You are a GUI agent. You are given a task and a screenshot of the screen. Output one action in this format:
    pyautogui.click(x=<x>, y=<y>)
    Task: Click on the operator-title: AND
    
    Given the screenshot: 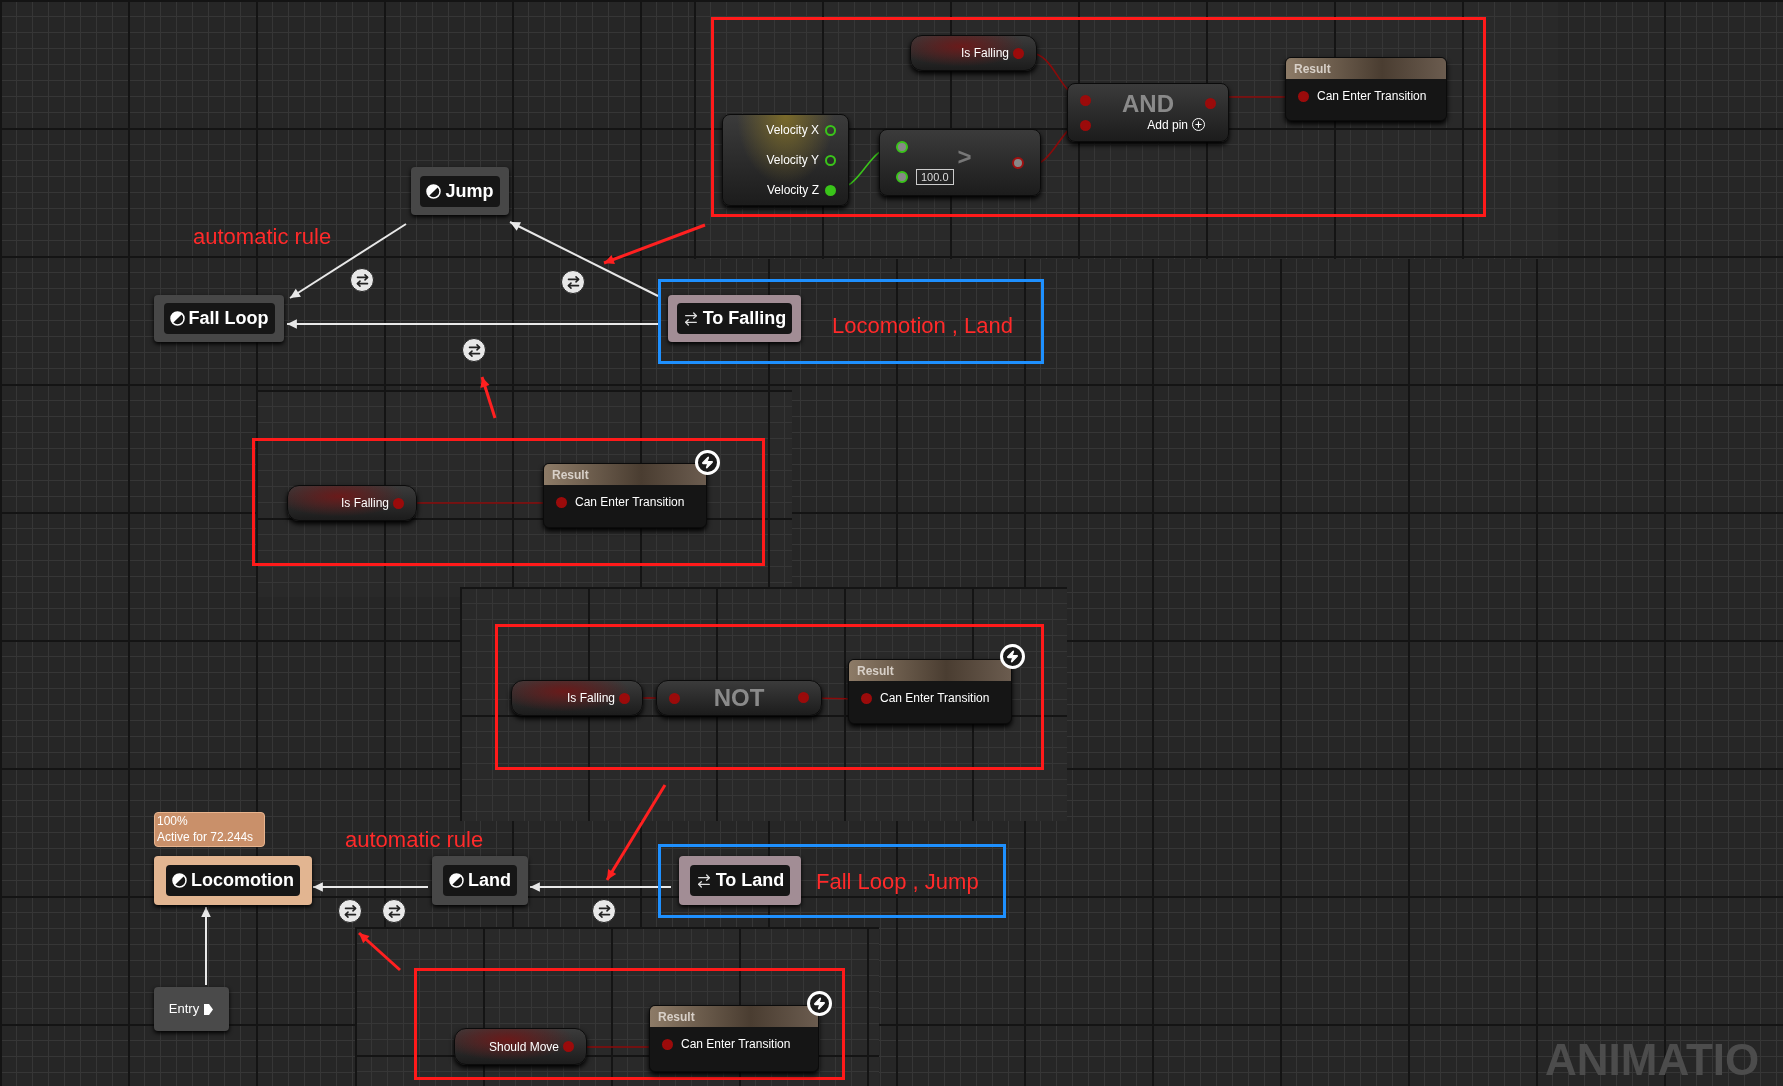 What is the action you would take?
    pyautogui.click(x=1148, y=103)
    